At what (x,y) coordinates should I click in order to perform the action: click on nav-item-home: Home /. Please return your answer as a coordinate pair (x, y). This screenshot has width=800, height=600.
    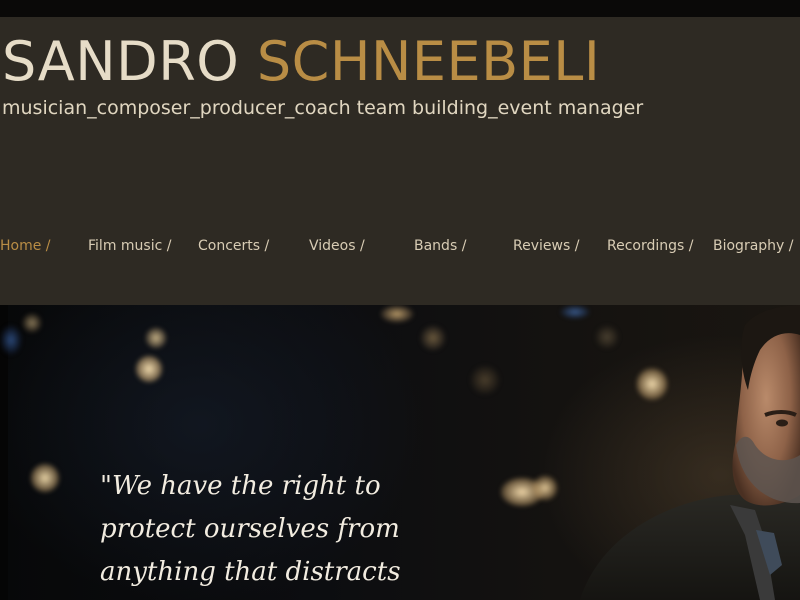
    Looking at the image, I should click on (25, 246).